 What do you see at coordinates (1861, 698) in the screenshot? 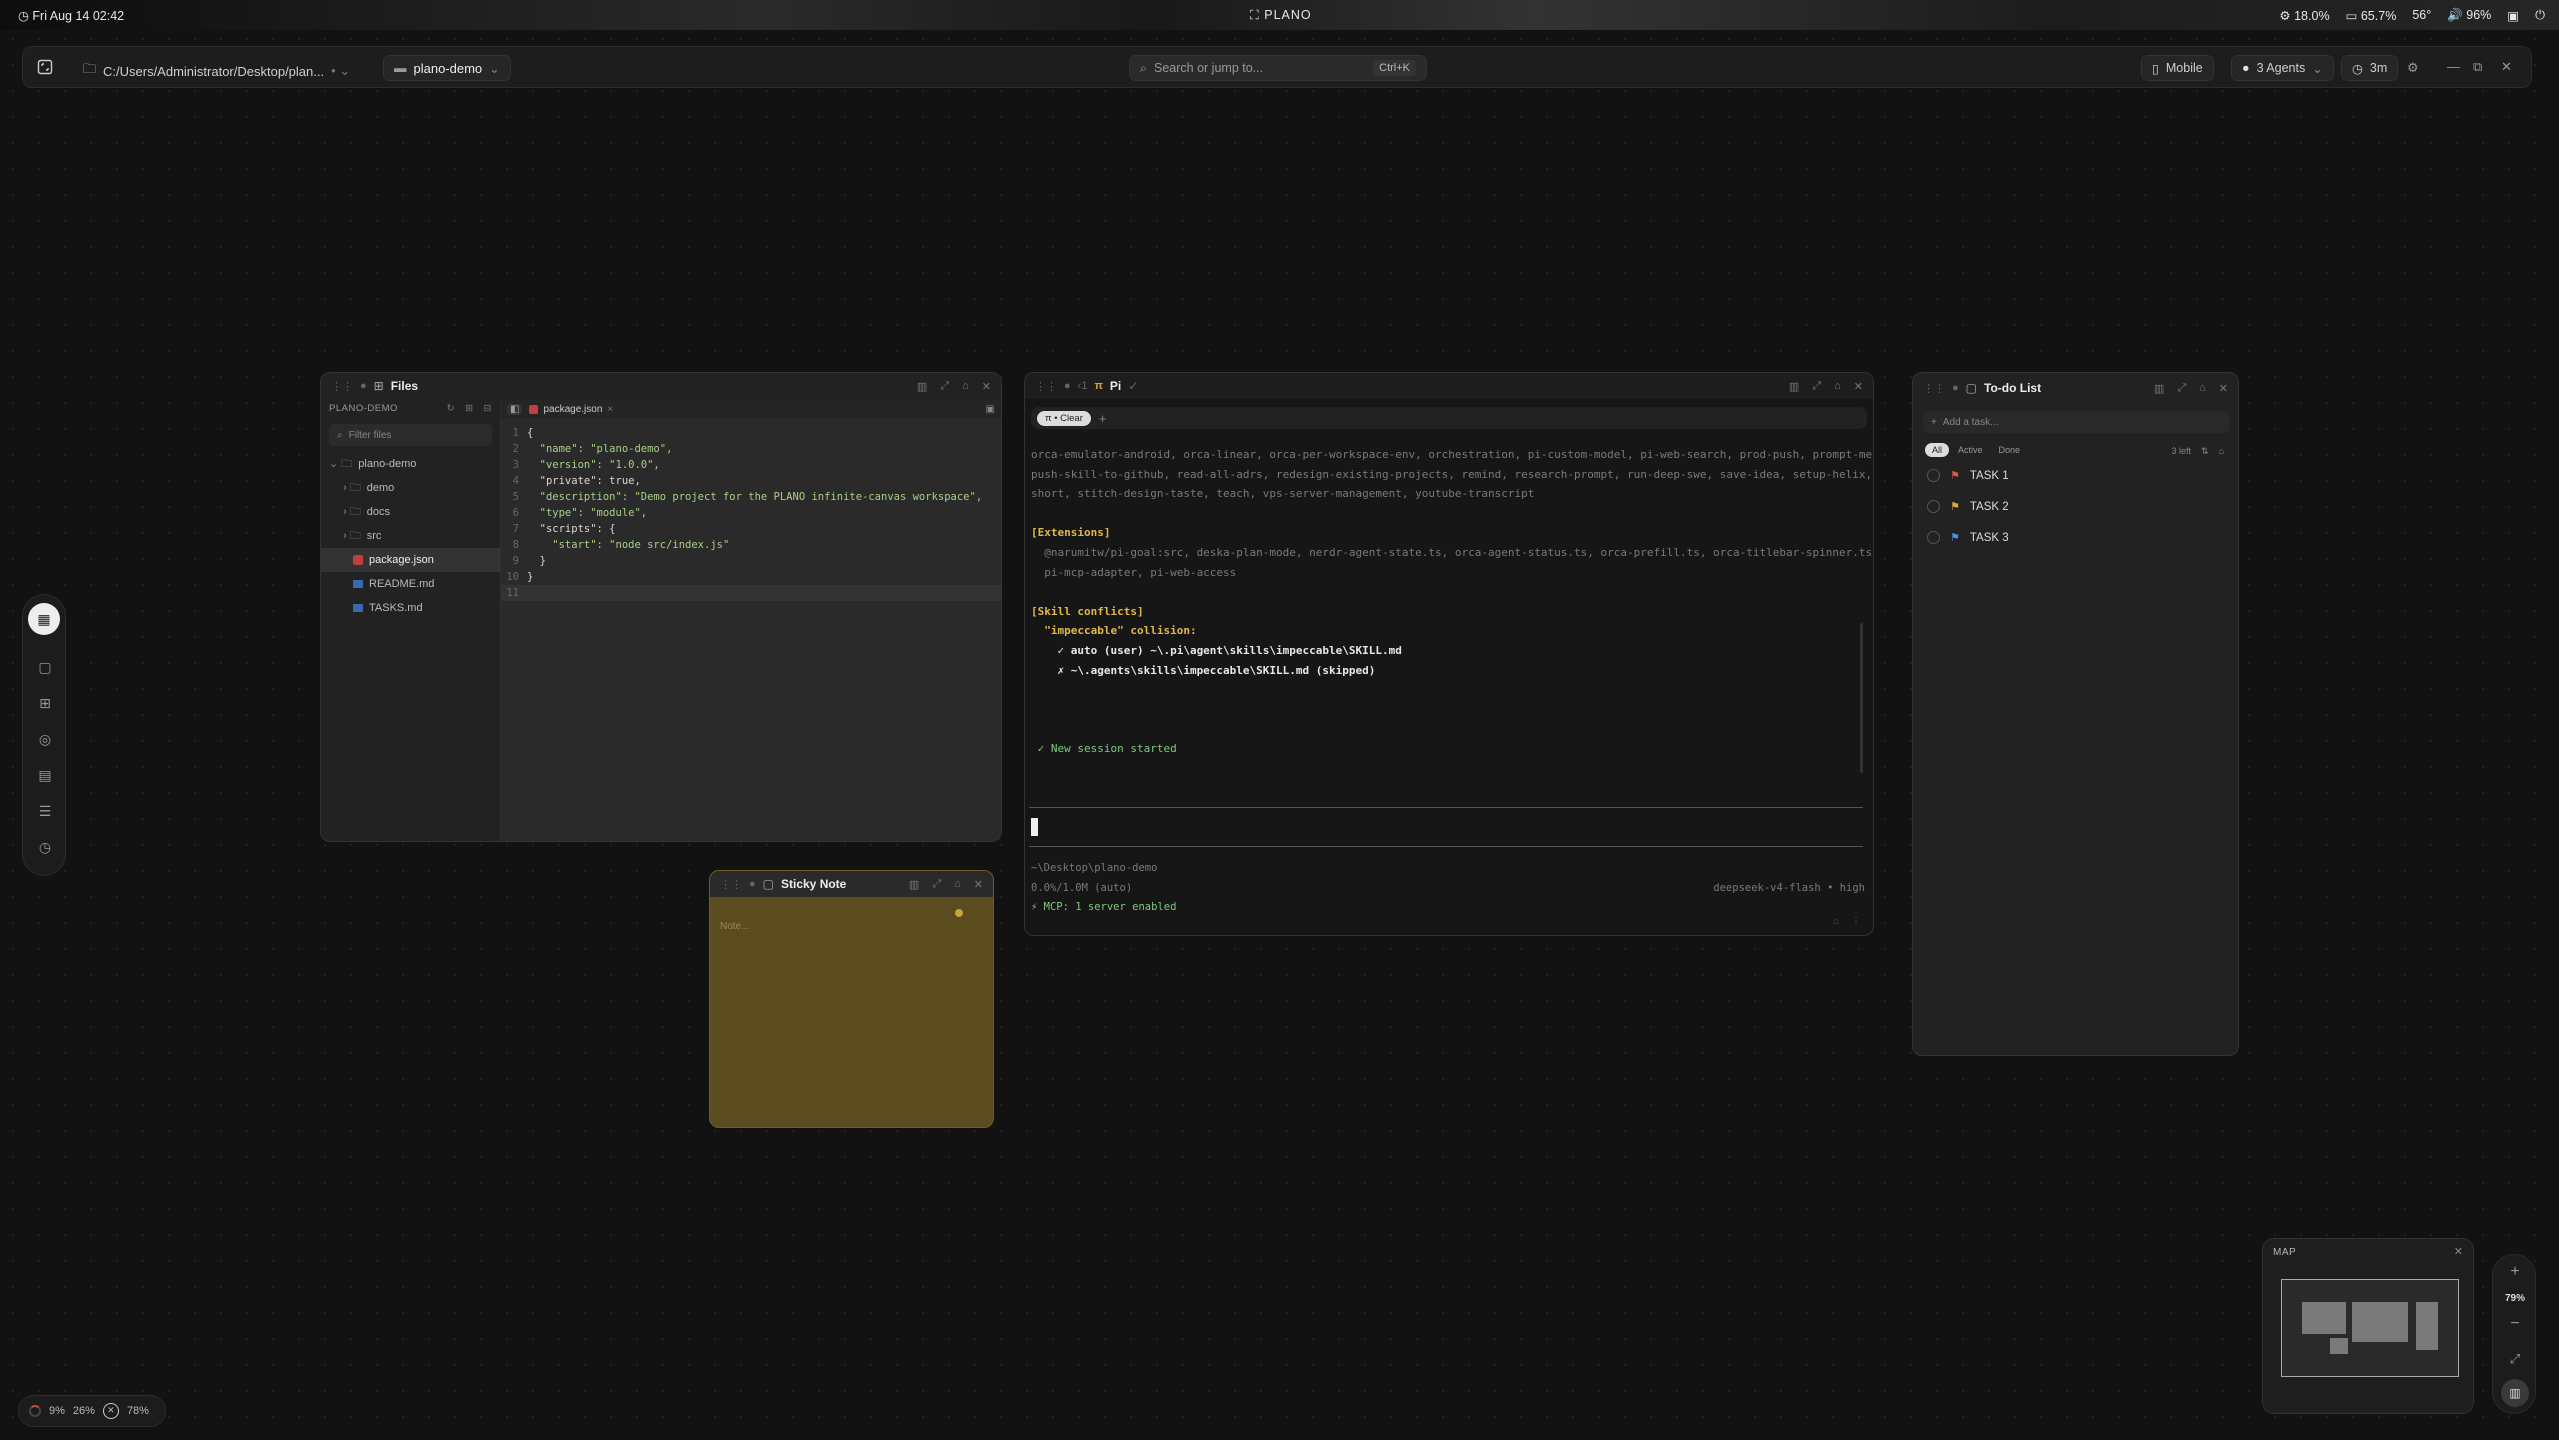
I see `terminal-scrollbar` at bounding box center [1861, 698].